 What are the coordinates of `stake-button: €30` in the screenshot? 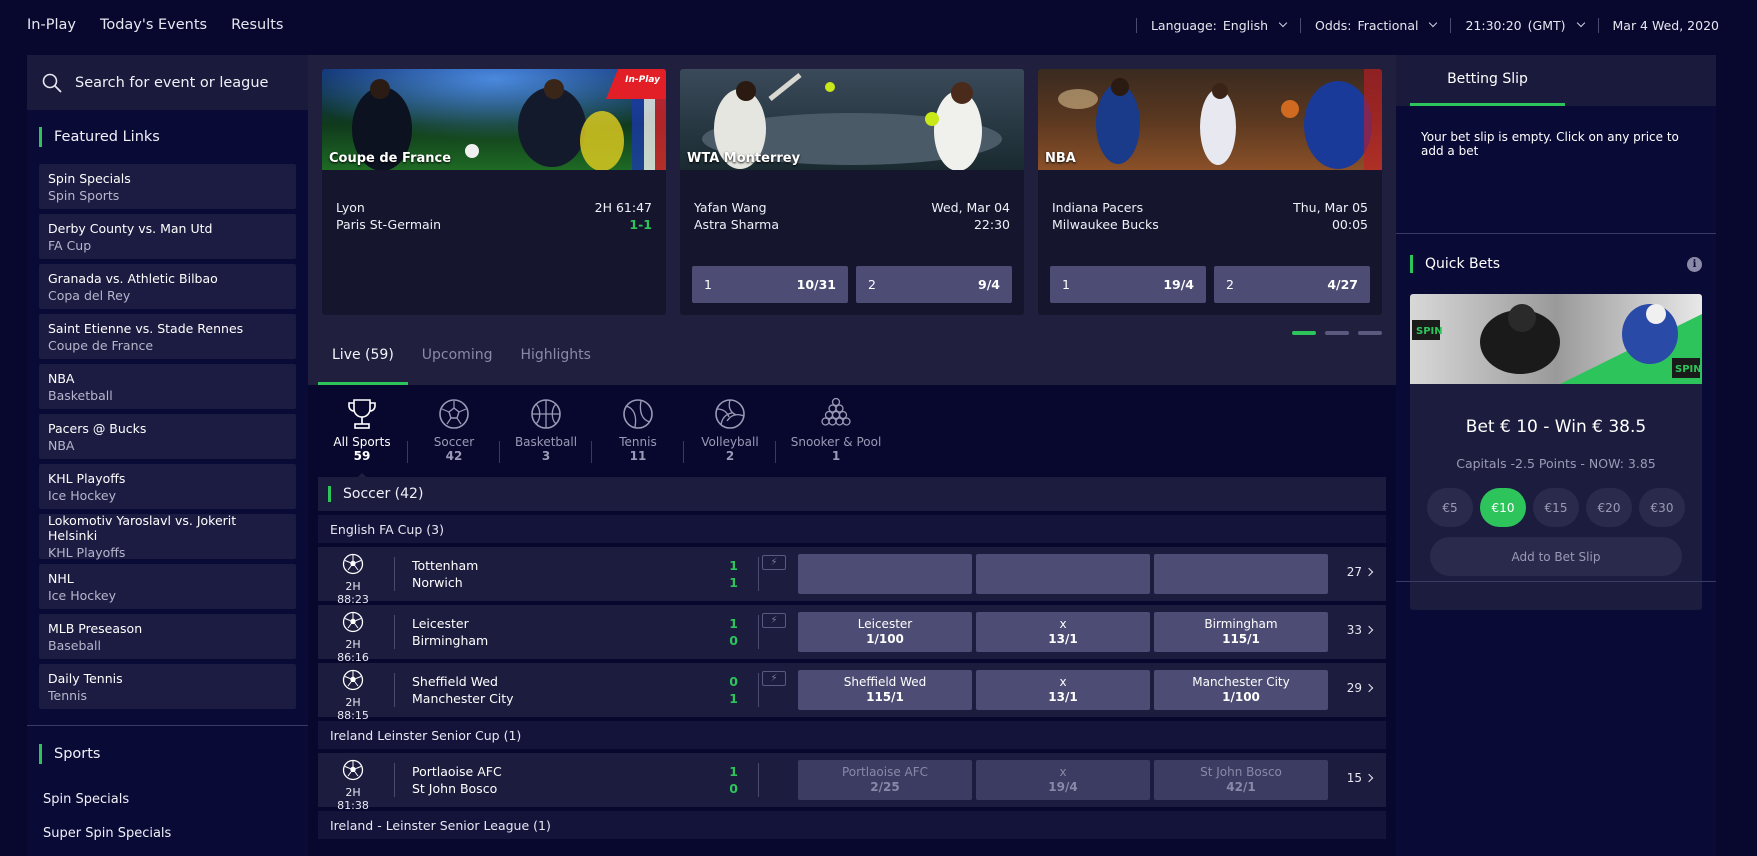 It's located at (1662, 507).